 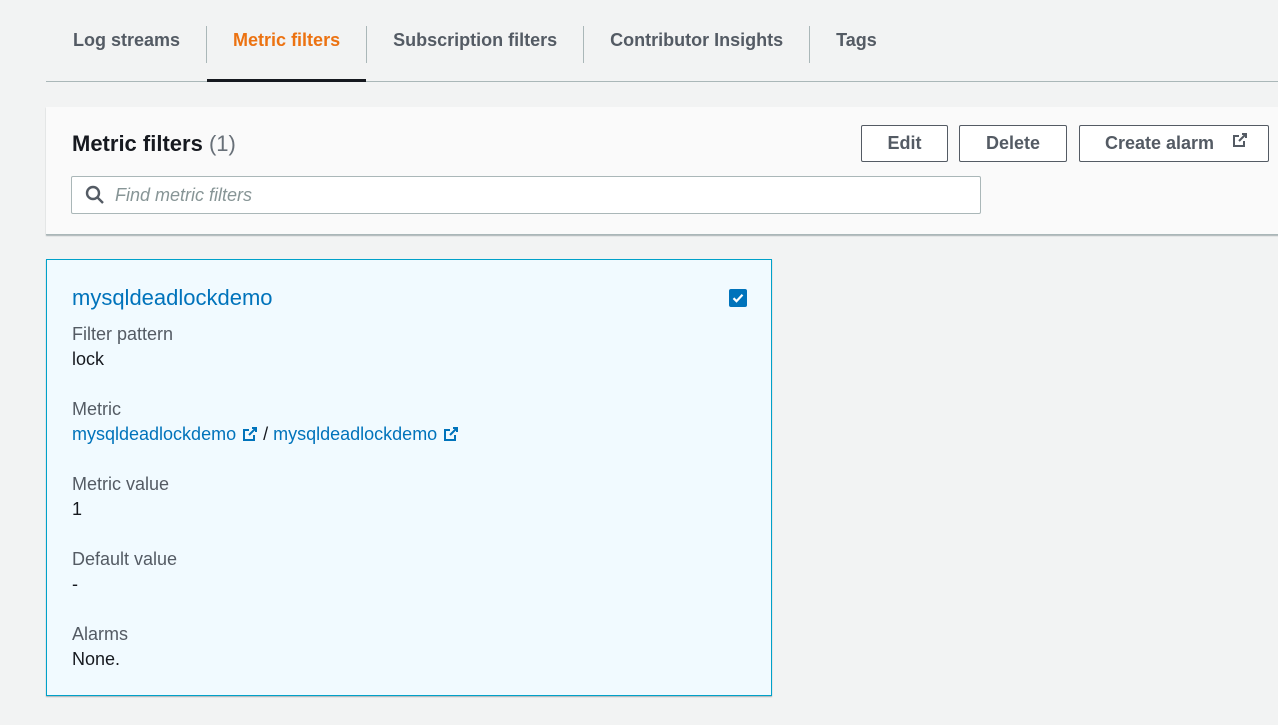 What do you see at coordinates (366, 434) in the screenshot?
I see `metric-name-link: mysqldeadlockdemo` at bounding box center [366, 434].